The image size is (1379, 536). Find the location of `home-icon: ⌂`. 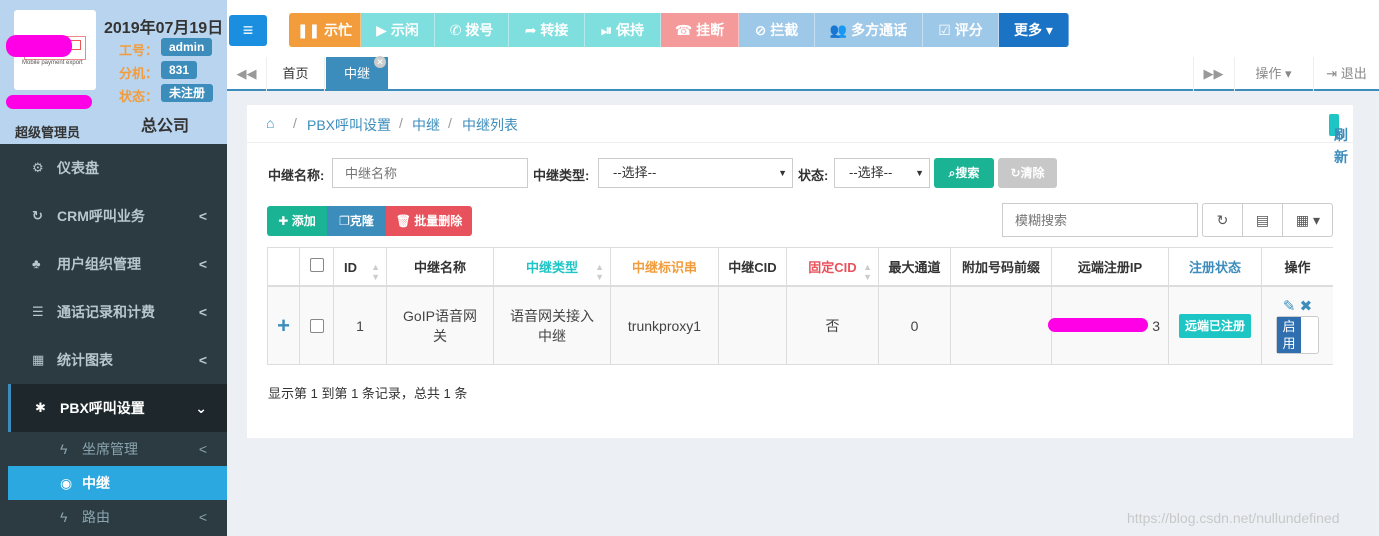

home-icon: ⌂ is located at coordinates (270, 123).